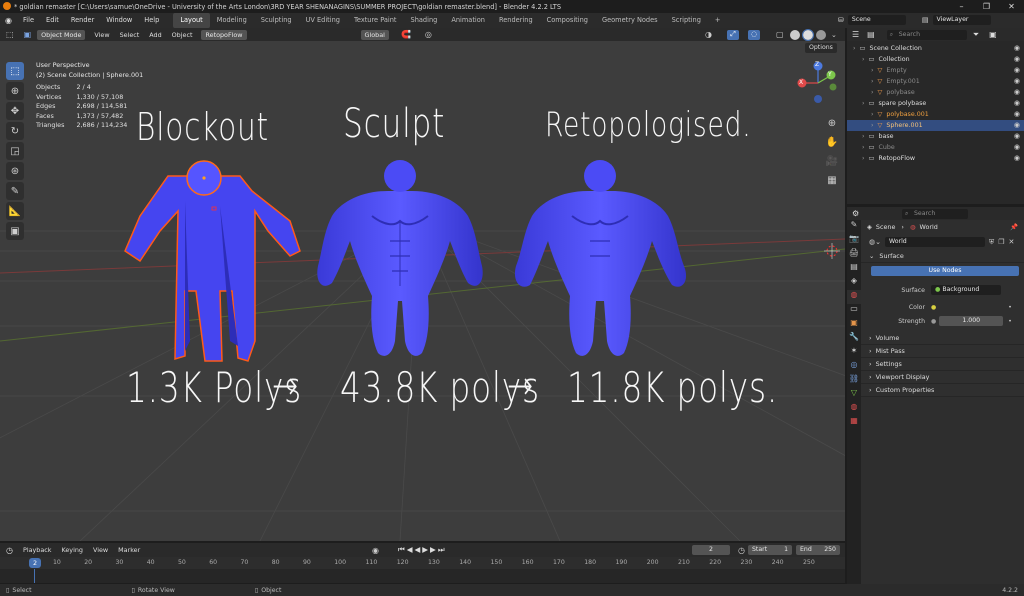 This screenshot has width=1024, height=596. I want to click on editor-type-icon: ⬚, so click(9, 34).